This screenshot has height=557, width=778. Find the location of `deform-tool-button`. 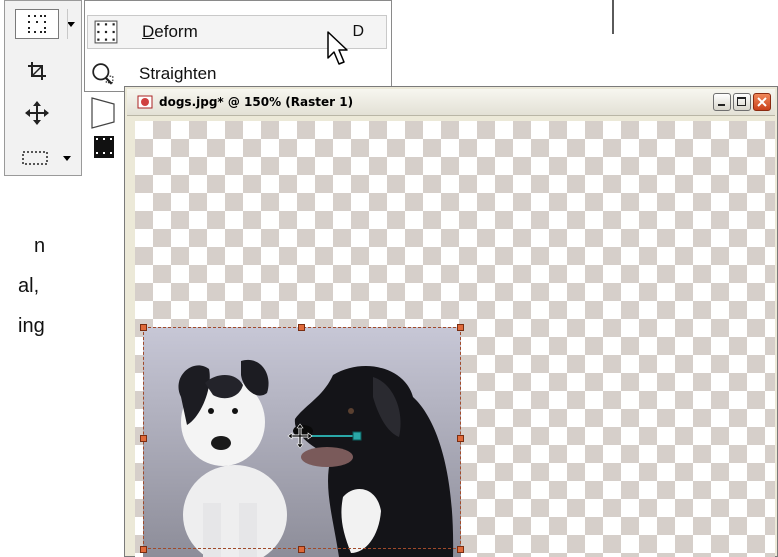

deform-tool-button is located at coordinates (37, 24).